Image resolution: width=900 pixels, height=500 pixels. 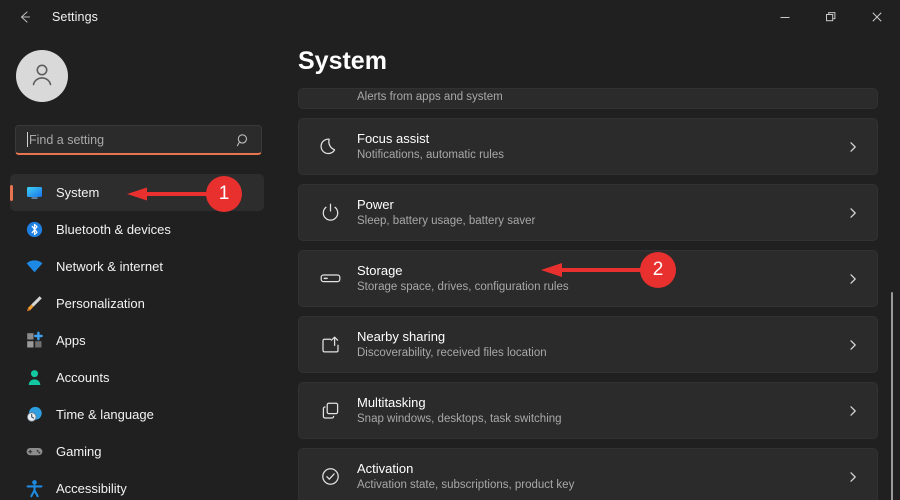 What do you see at coordinates (78, 192) in the screenshot?
I see `sidebar-item-label: System` at bounding box center [78, 192].